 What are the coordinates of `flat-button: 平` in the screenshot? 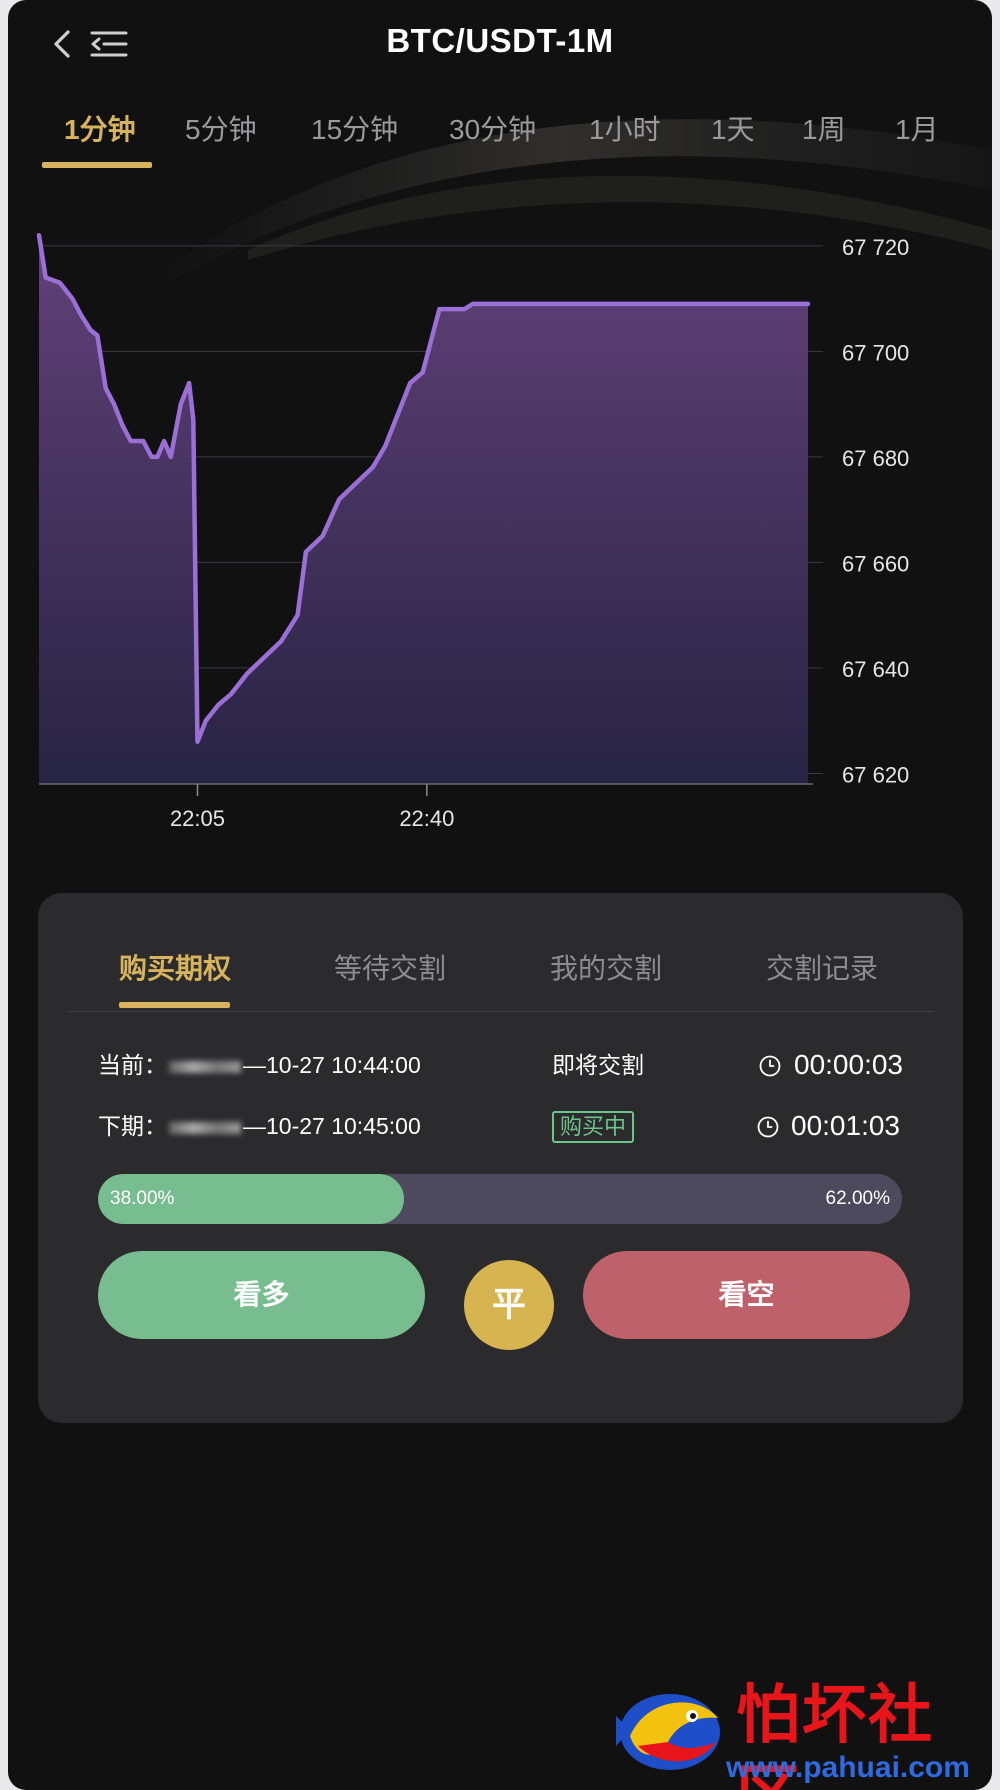 It's located at (509, 1305).